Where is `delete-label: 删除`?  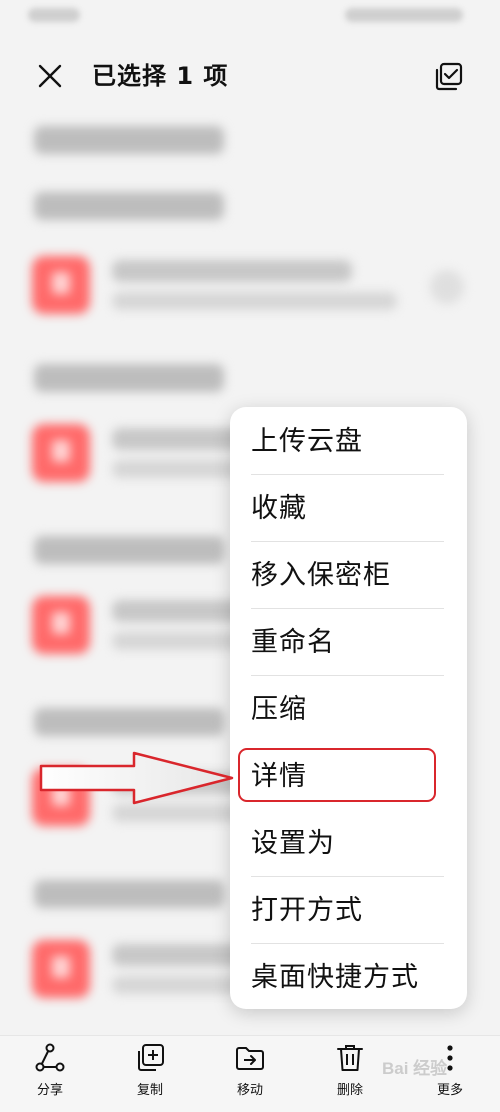
delete-label: 删除 is located at coordinates (349, 1090).